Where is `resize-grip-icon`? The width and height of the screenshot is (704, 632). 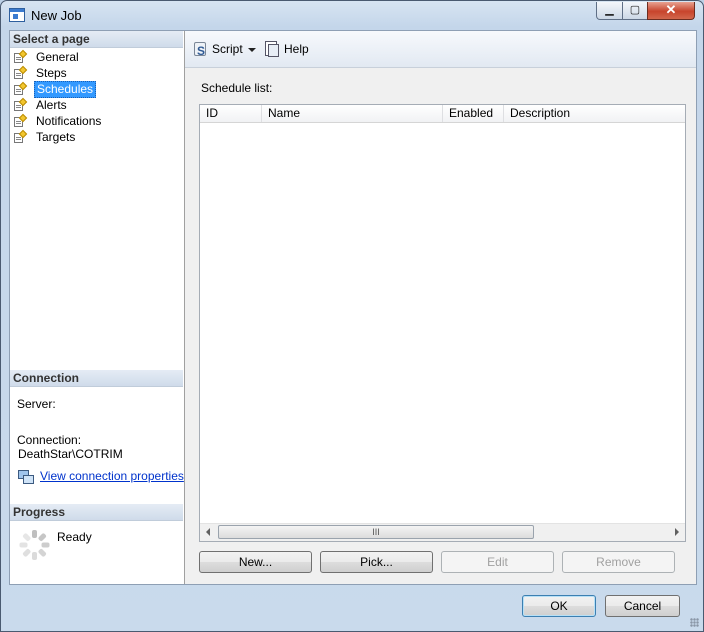
resize-grip-icon is located at coordinates (694, 622).